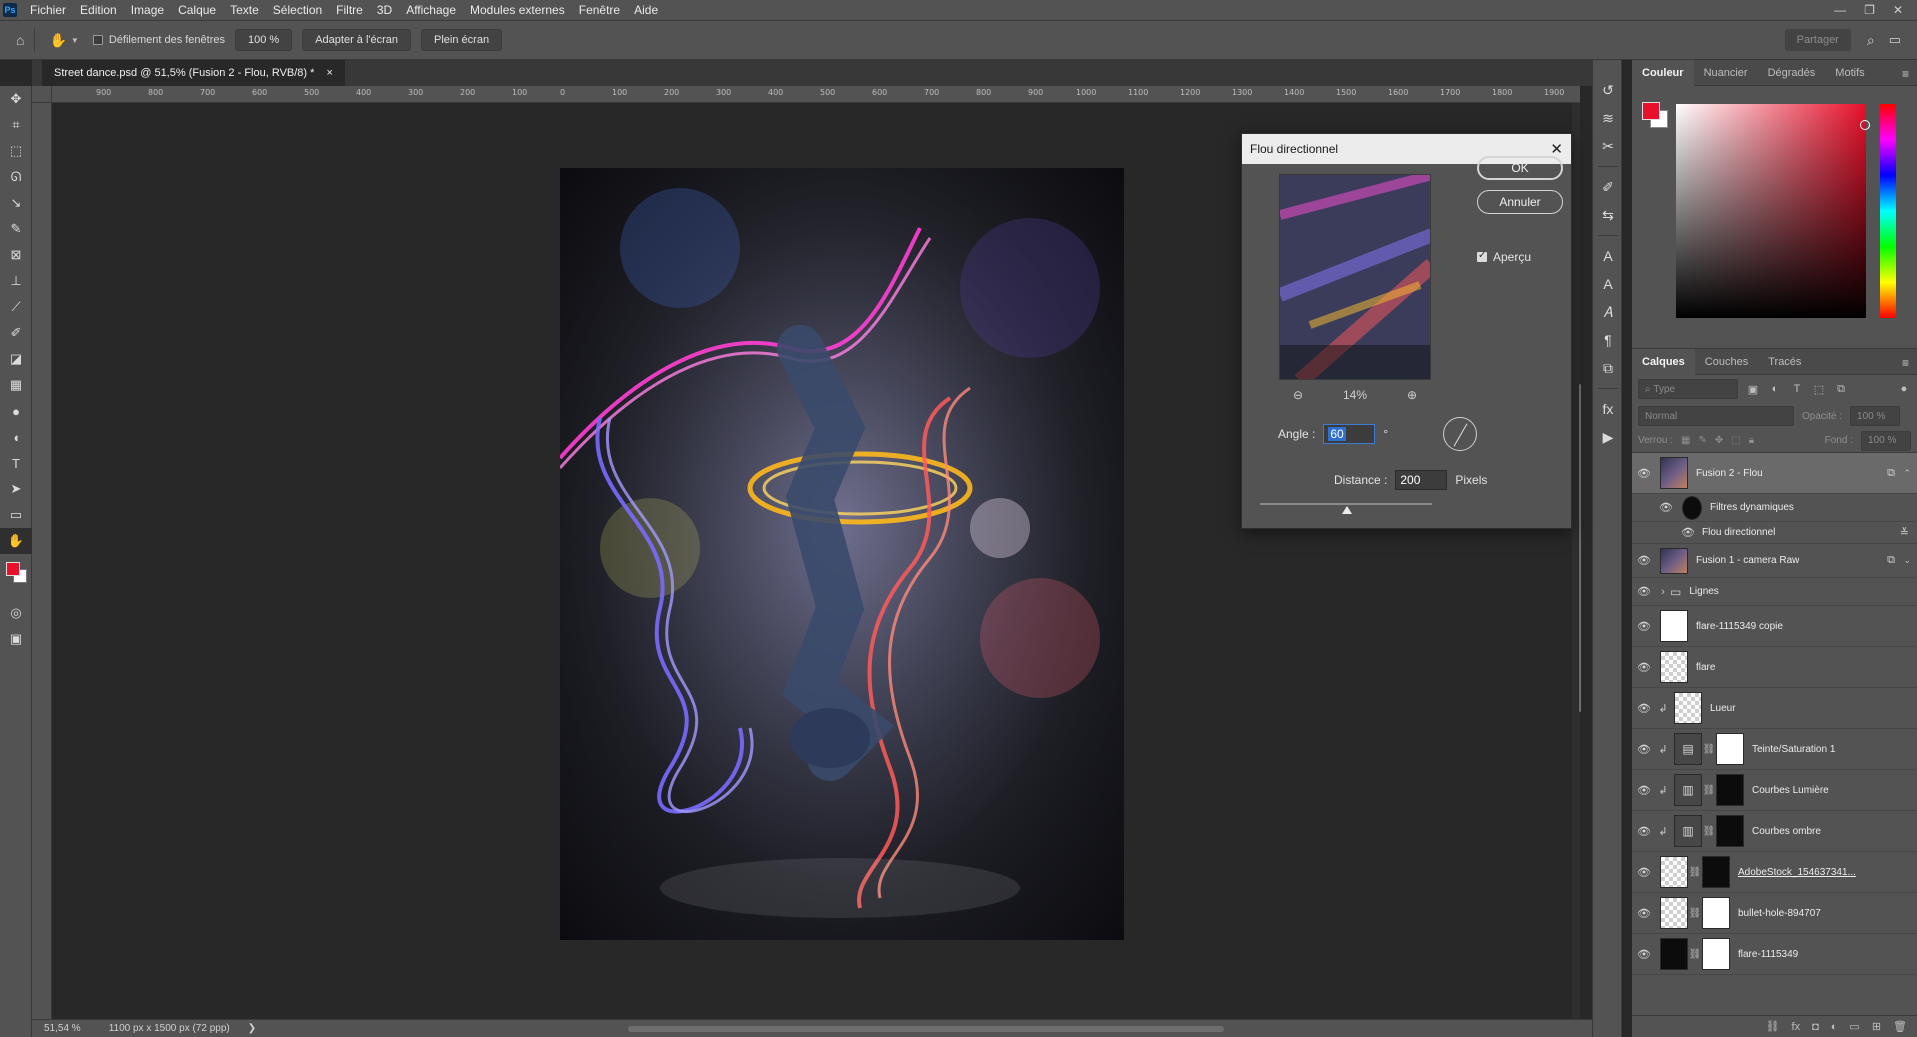 This screenshot has height=1037, width=1917. Describe the element at coordinates (1773, 1026) in the screenshot. I see `link-layers-icon: ⛓︎` at that location.